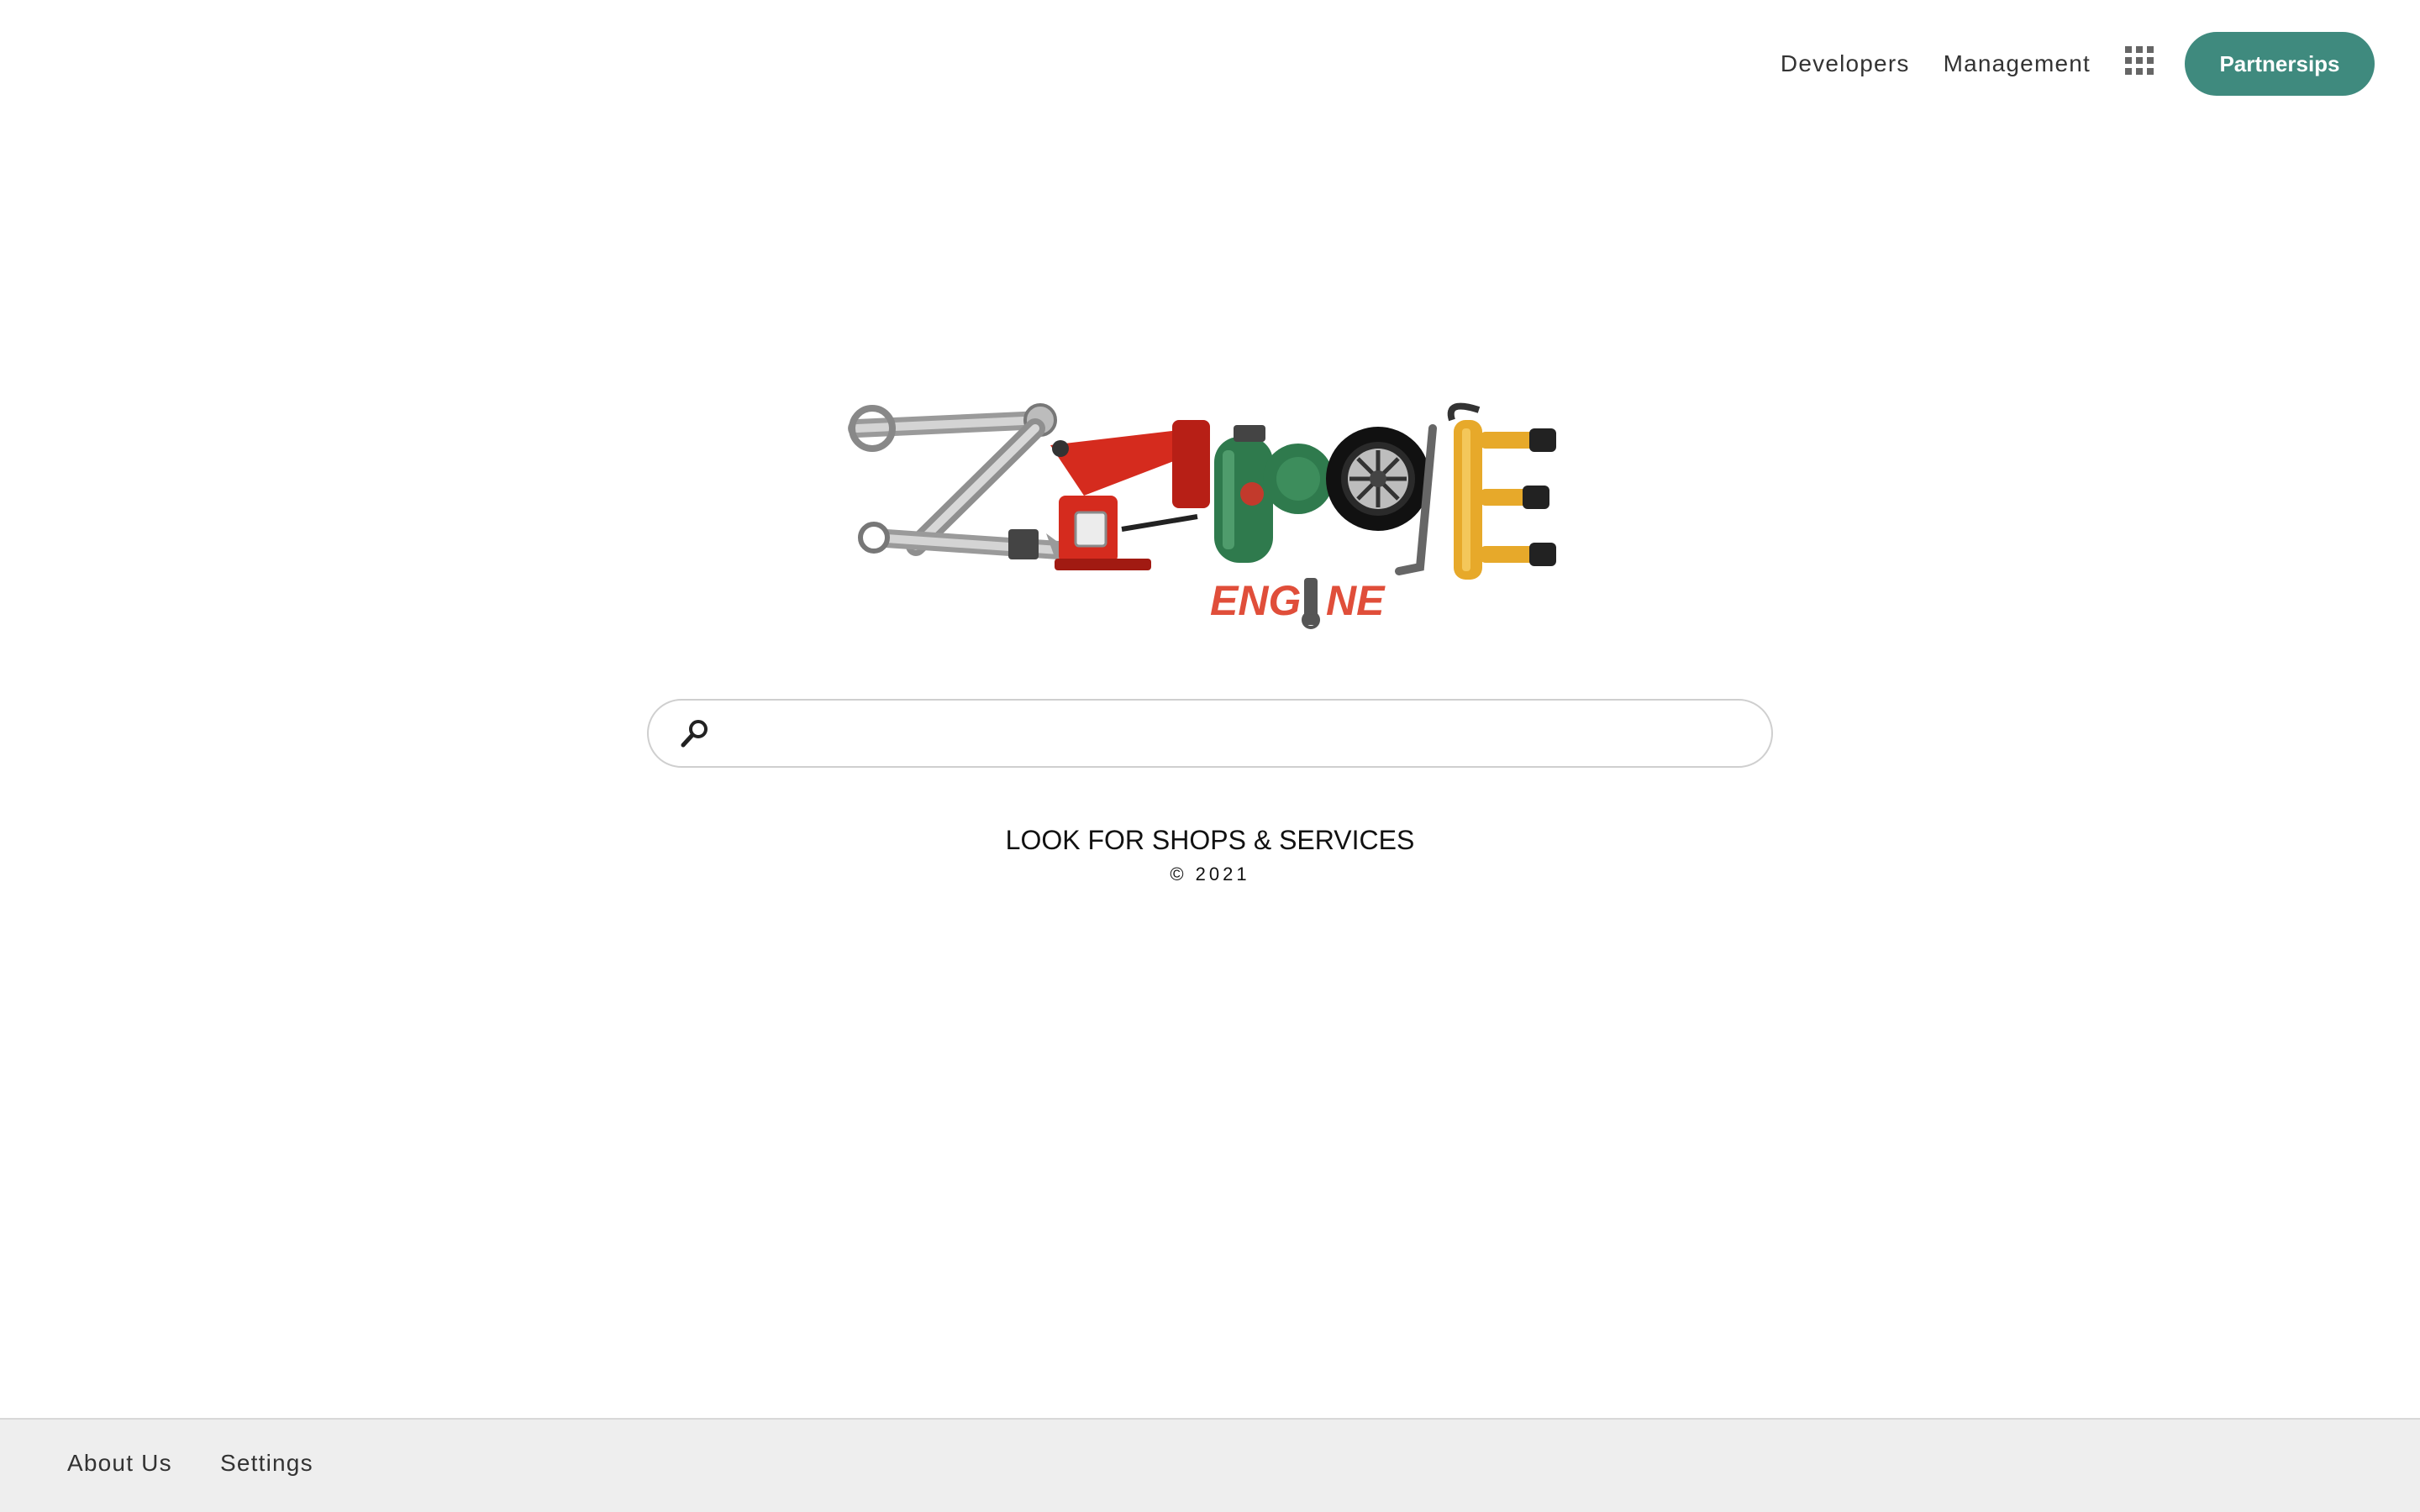 This screenshot has width=2420, height=1512. Describe the element at coordinates (1311, 601) in the screenshot. I see `logo-piston-icon` at that location.